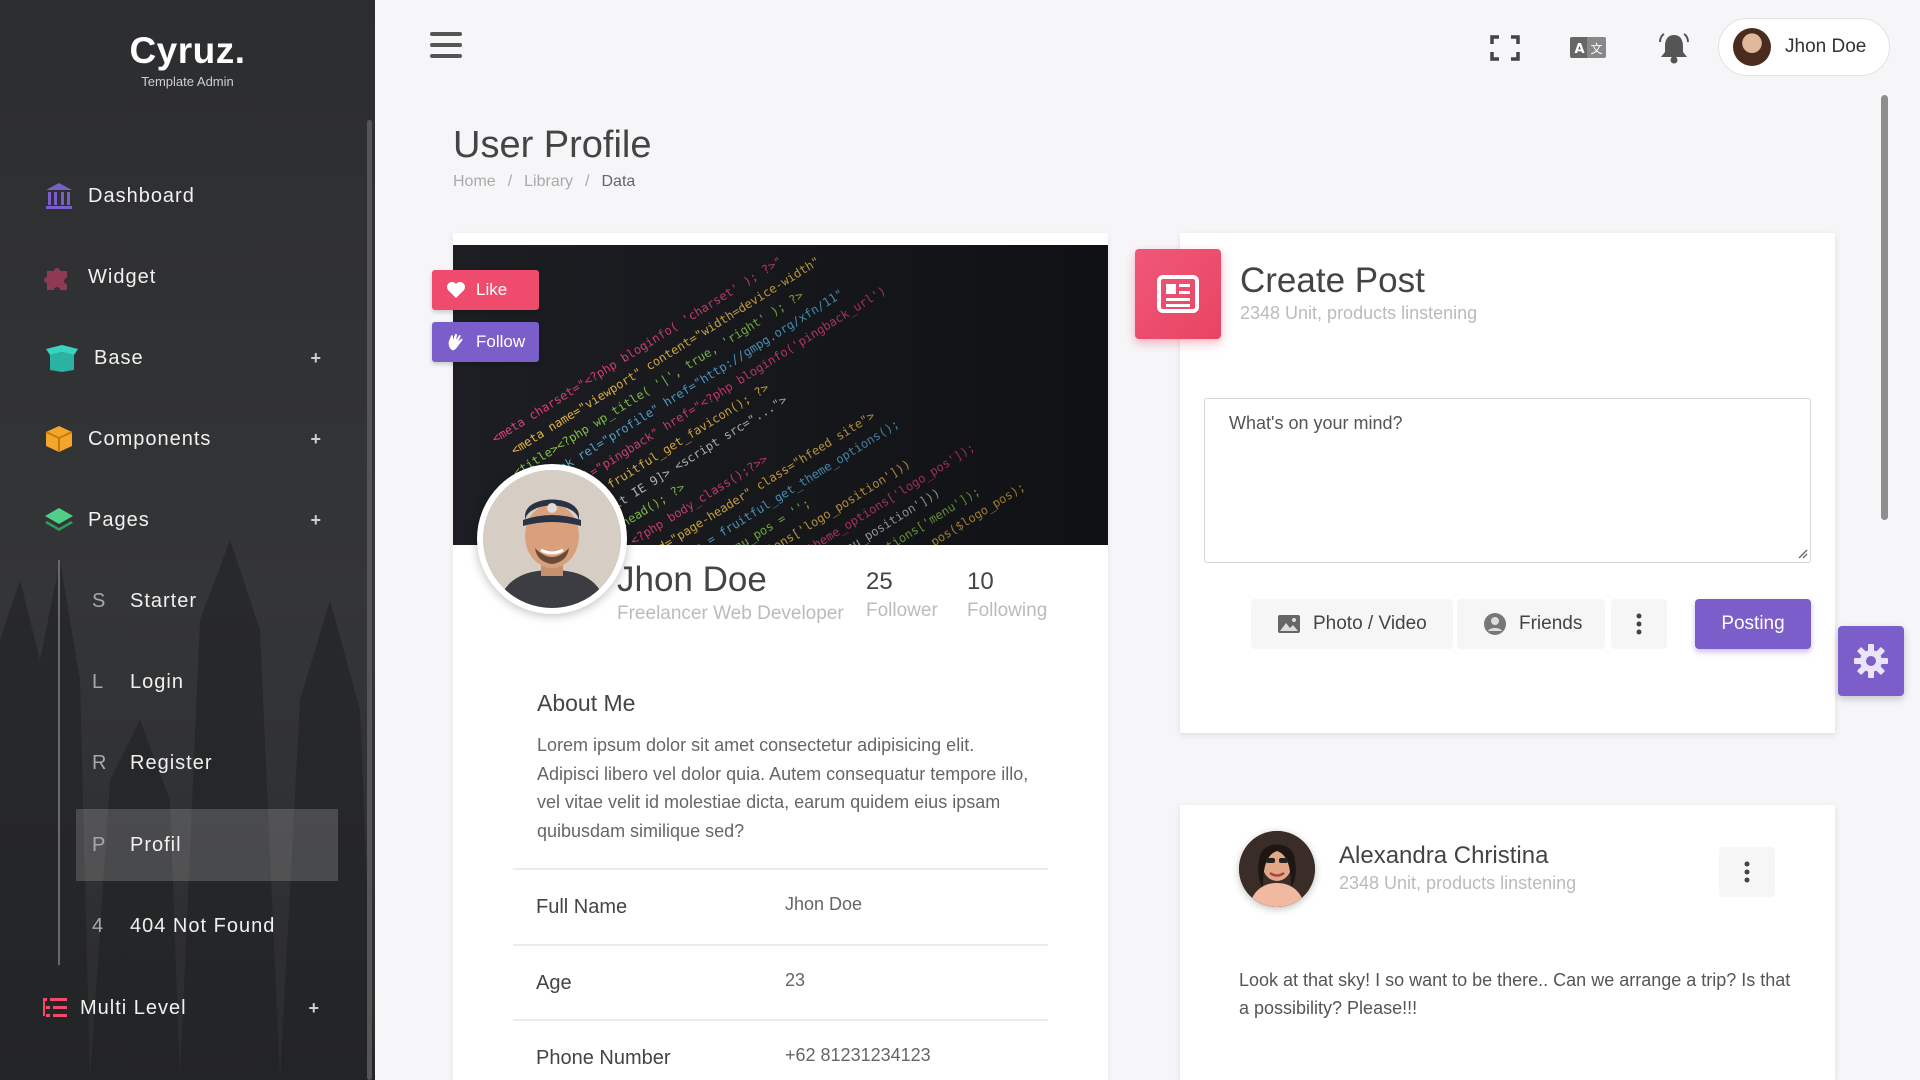 This screenshot has width=1920, height=1080. I want to click on user-menu: Jhon Doe, so click(1804, 47).